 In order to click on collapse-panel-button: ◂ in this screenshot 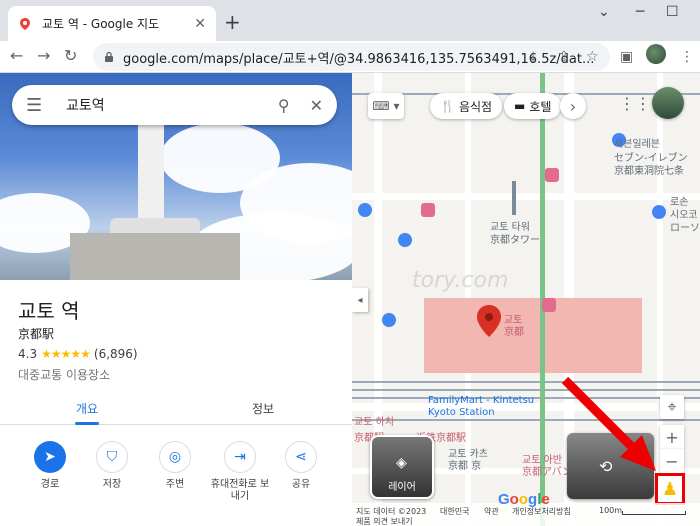, I will do `click(360, 300)`.